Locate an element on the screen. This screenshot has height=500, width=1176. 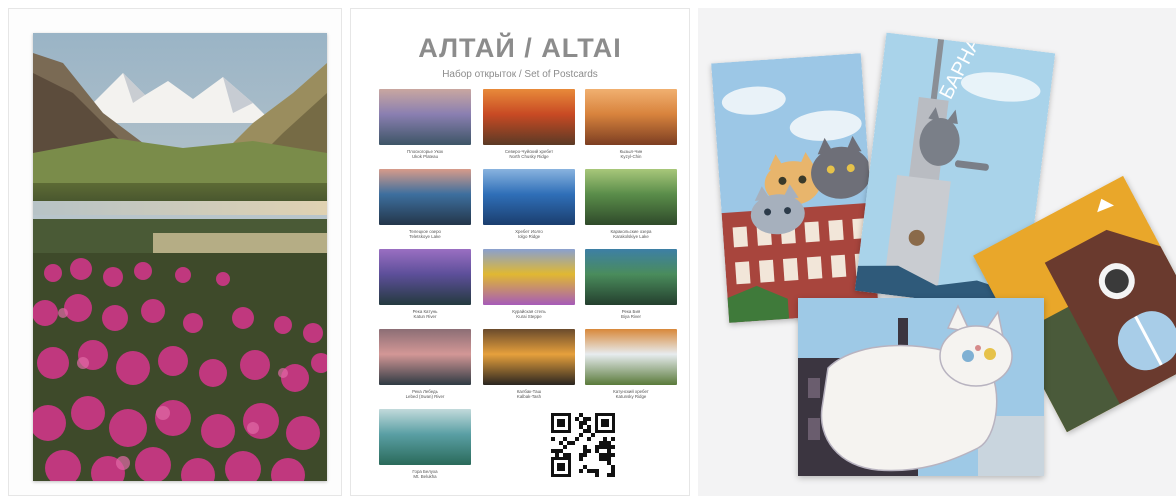
postcard-caption: Река Лебедь Lebed (Swan) River is located at coordinates (425, 394).